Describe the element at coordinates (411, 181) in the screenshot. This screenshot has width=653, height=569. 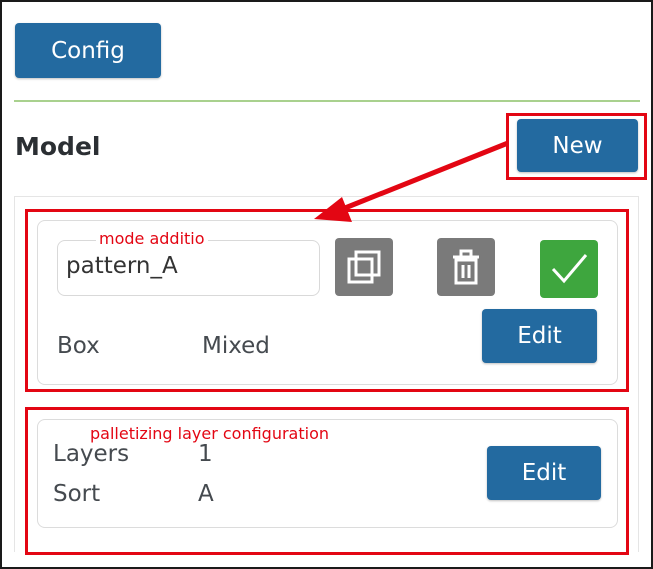
I see `annotation-arrow` at that location.